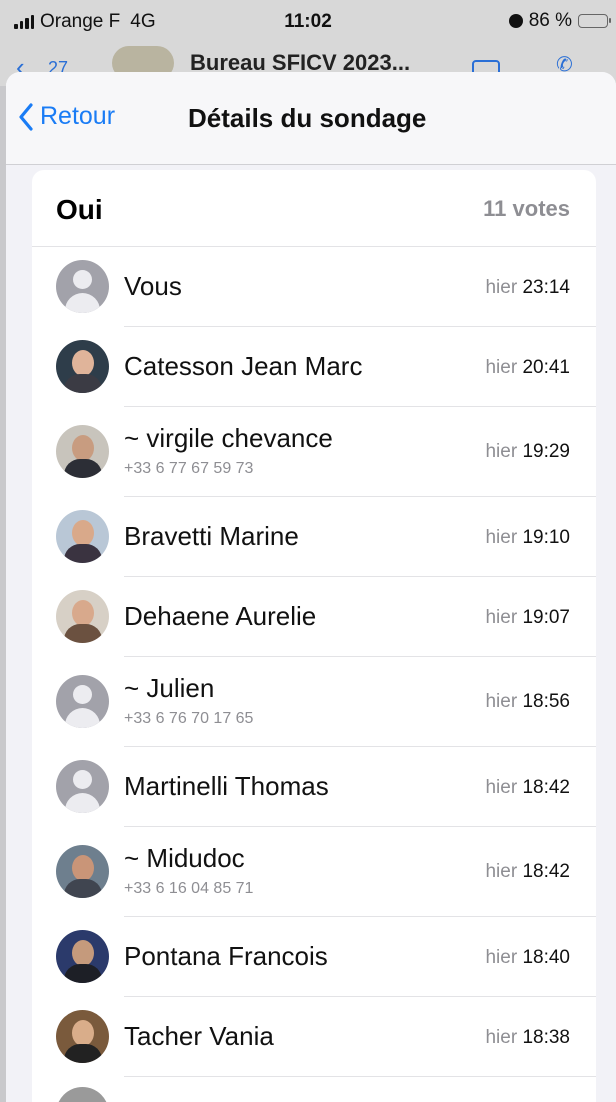 The image size is (616, 1102). I want to click on voter-row: Martinelli Thomas hier 18:42, so click(314, 787).